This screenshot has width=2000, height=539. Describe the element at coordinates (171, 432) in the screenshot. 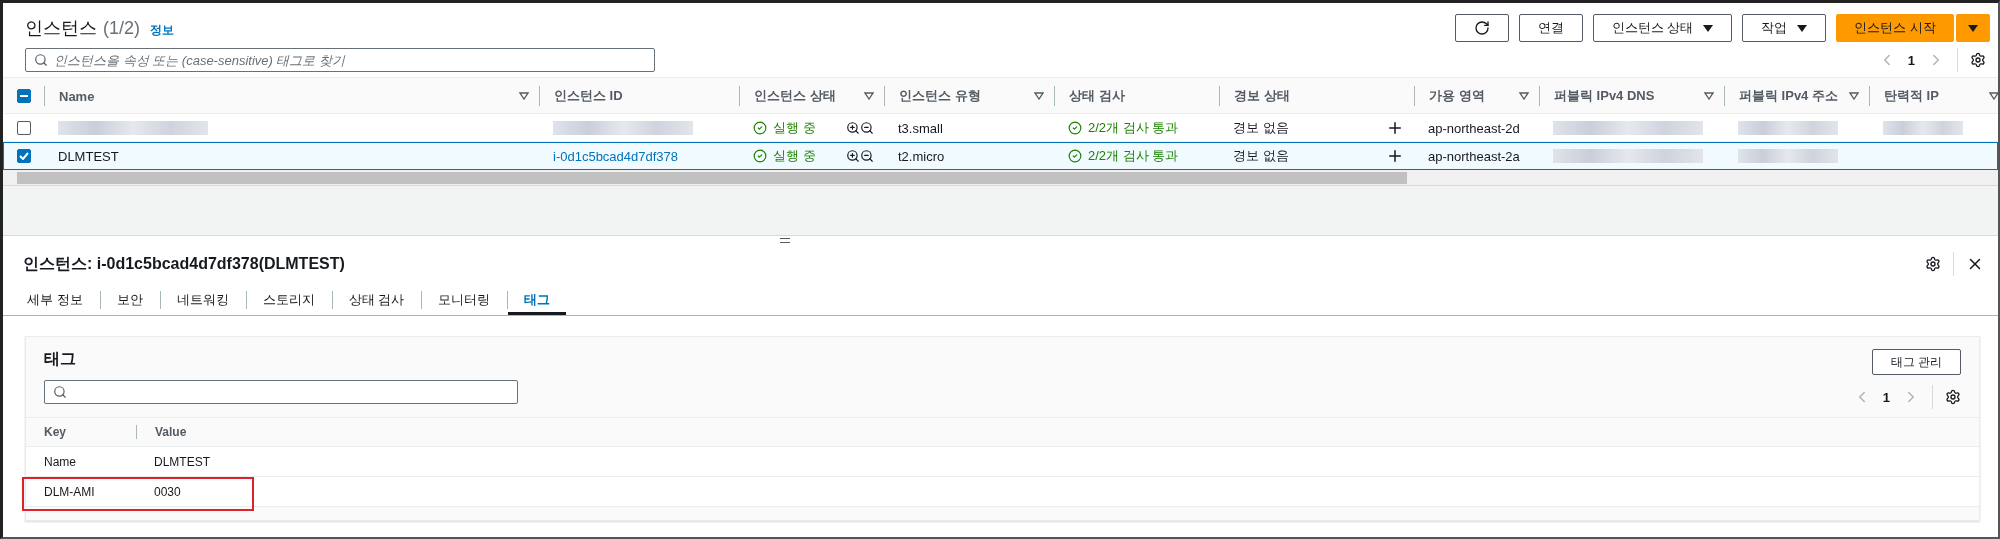

I see `column-header: Value` at that location.